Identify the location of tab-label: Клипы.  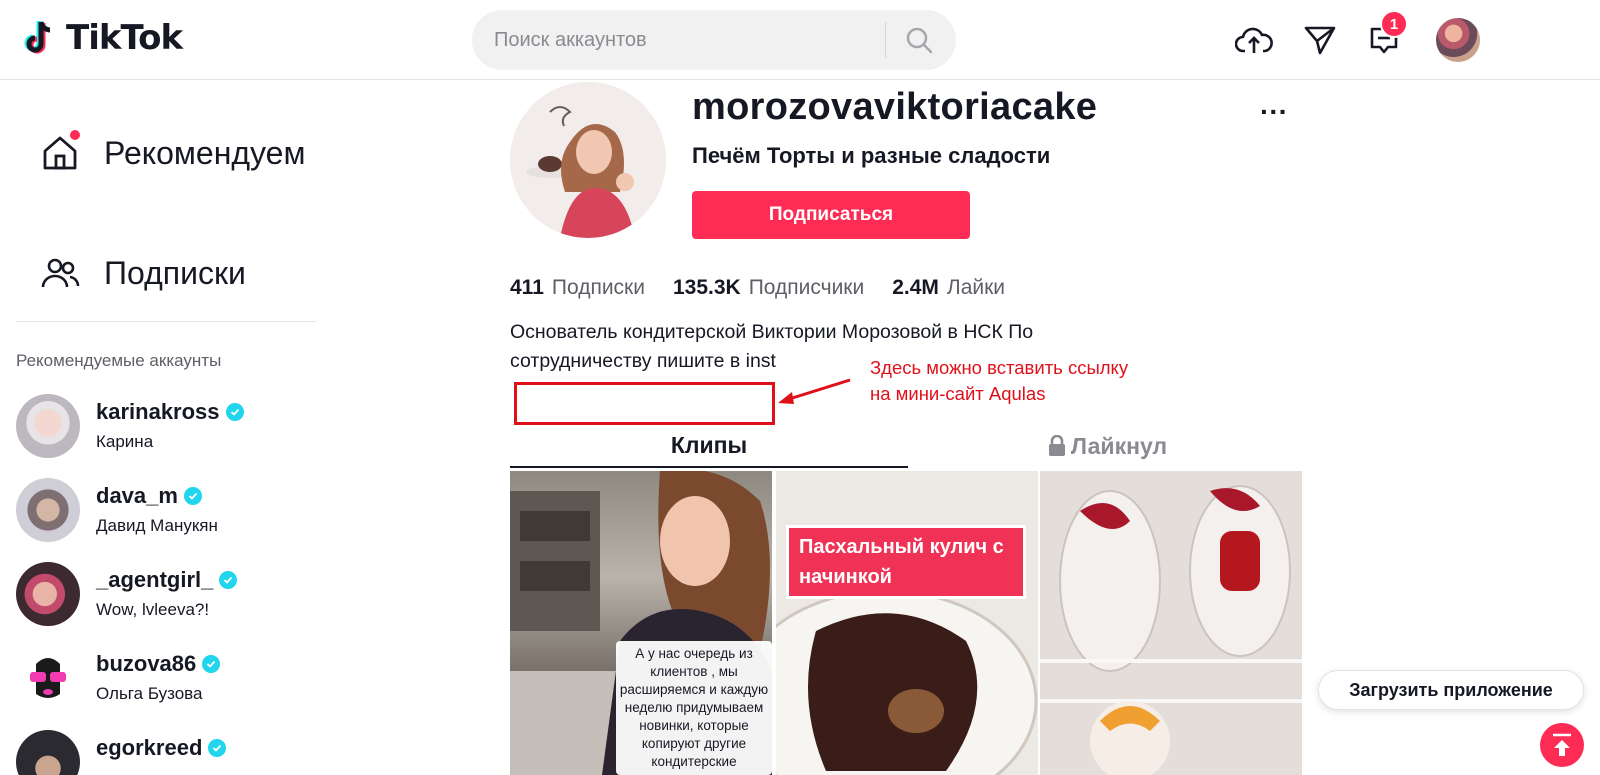
(709, 444).